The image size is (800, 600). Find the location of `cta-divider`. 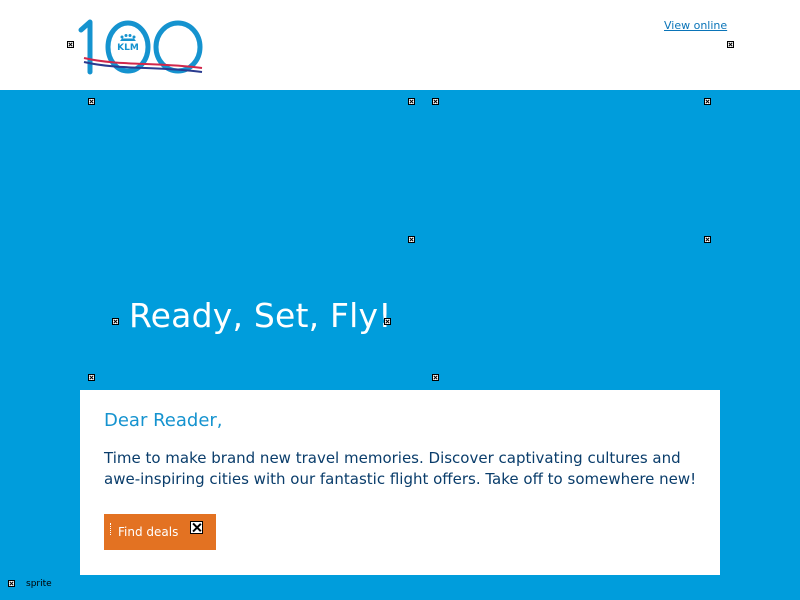

cta-divider is located at coordinates (111, 529).